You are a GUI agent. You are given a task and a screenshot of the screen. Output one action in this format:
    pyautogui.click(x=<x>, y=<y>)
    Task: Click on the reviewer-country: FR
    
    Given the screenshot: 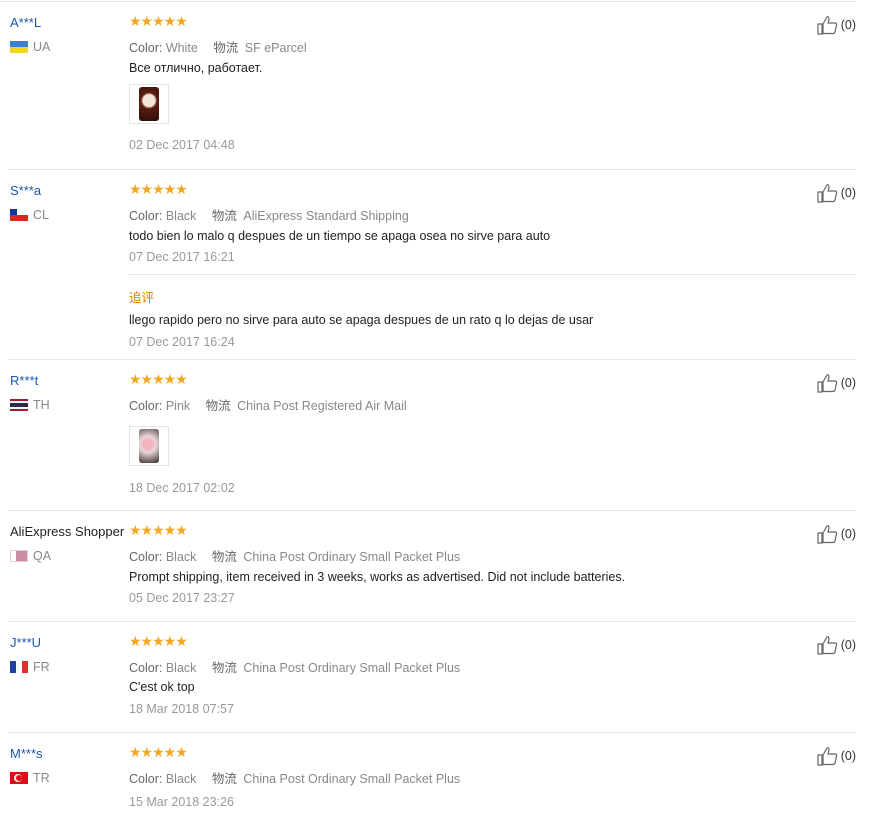 What is the action you would take?
    pyautogui.click(x=30, y=667)
    